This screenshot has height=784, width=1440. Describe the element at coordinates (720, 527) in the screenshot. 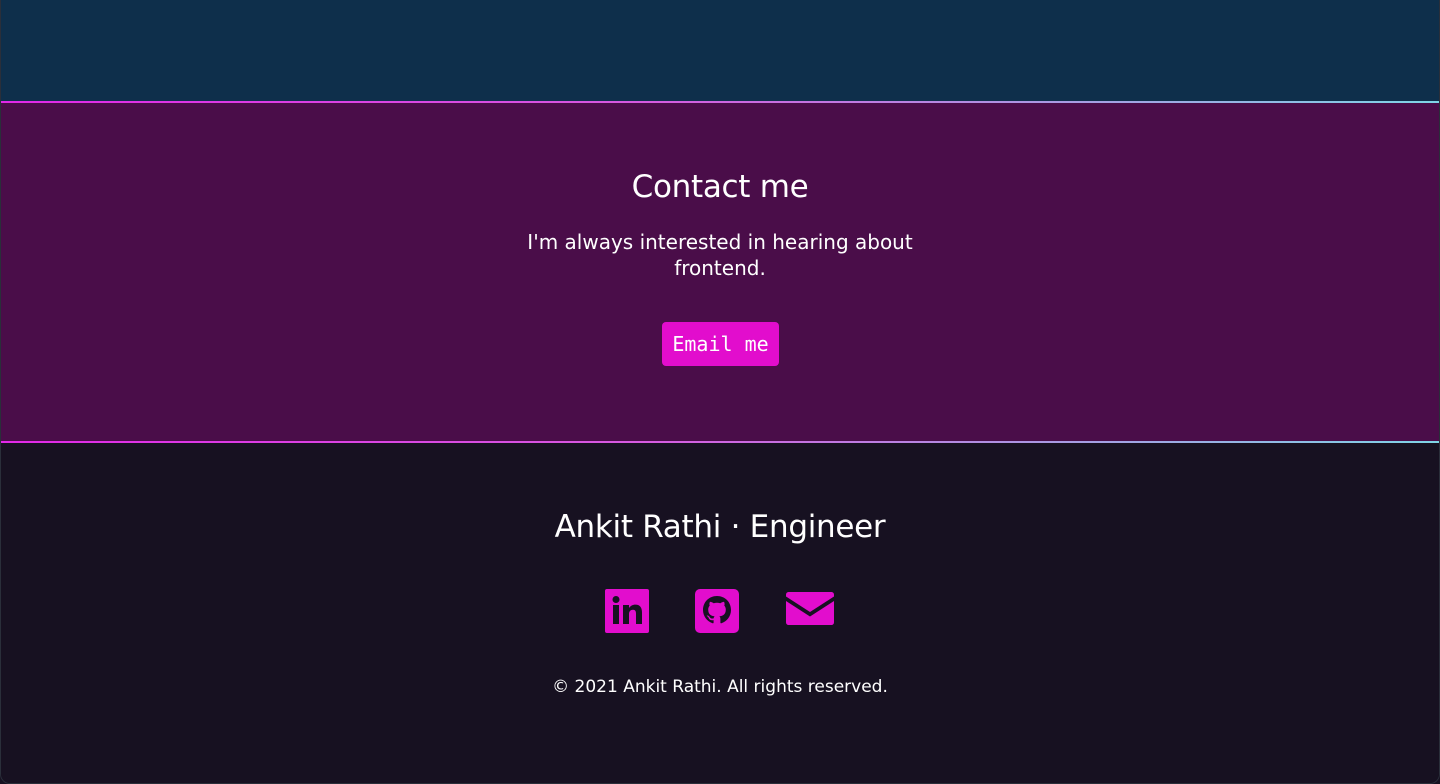

I see `footer-name: Ankit Rathi · Engineer` at that location.